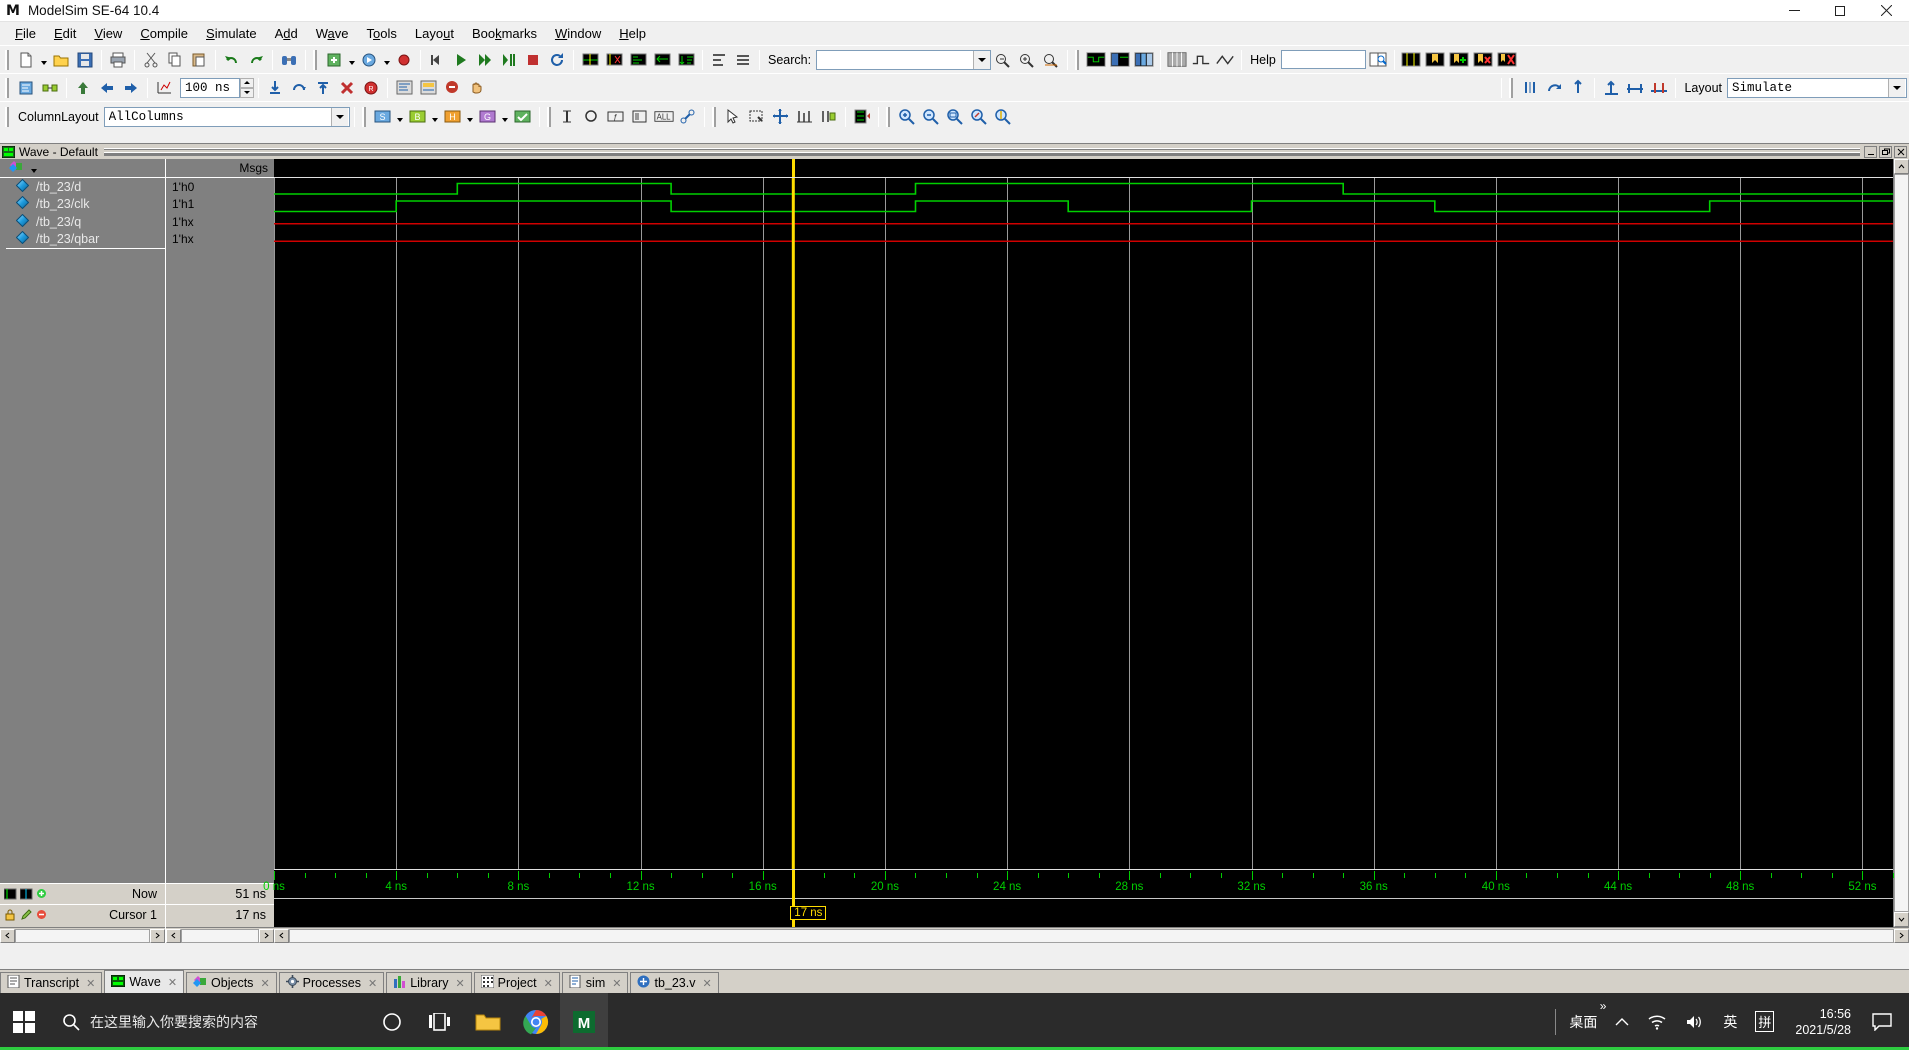  I want to click on cursor-time-flag: 17 ns, so click(808, 913).